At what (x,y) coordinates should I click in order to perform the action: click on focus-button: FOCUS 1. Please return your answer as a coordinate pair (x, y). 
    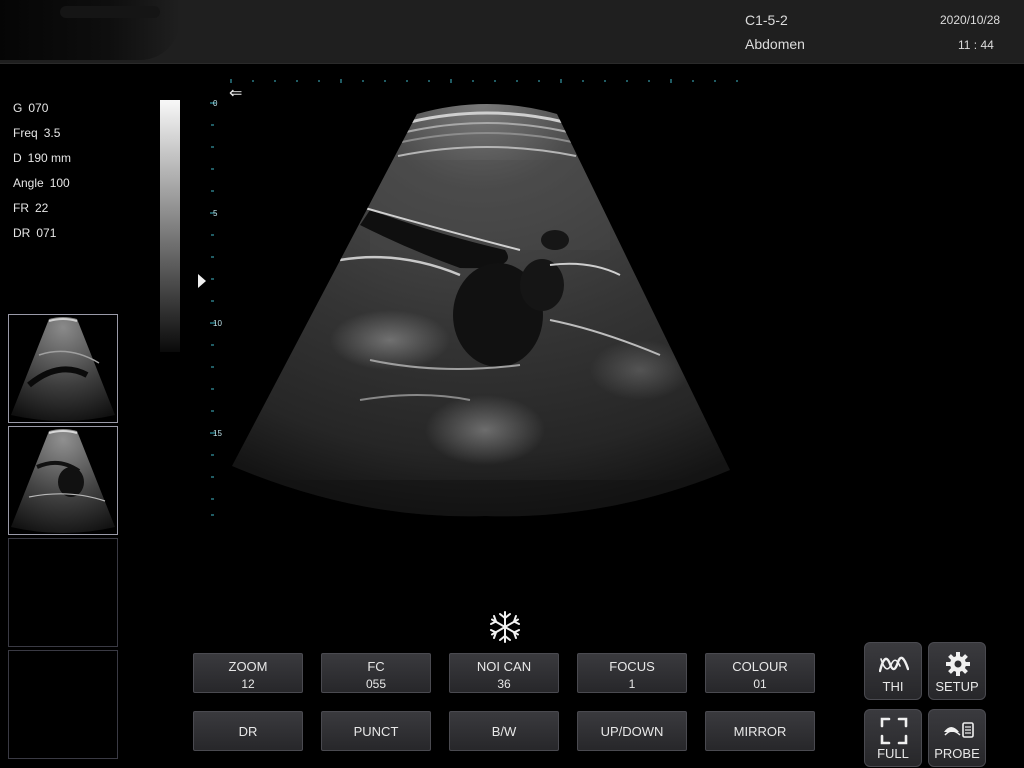
    Looking at the image, I should click on (632, 673).